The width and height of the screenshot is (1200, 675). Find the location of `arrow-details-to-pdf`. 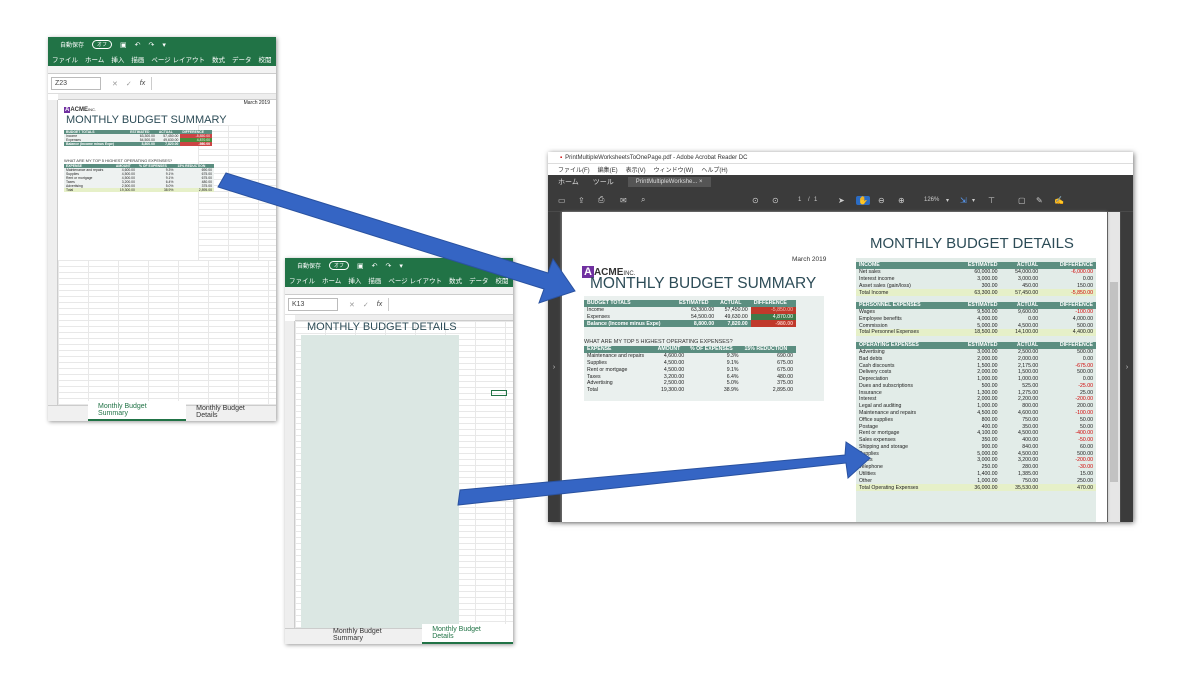

arrow-details-to-pdf is located at coordinates (664, 473).